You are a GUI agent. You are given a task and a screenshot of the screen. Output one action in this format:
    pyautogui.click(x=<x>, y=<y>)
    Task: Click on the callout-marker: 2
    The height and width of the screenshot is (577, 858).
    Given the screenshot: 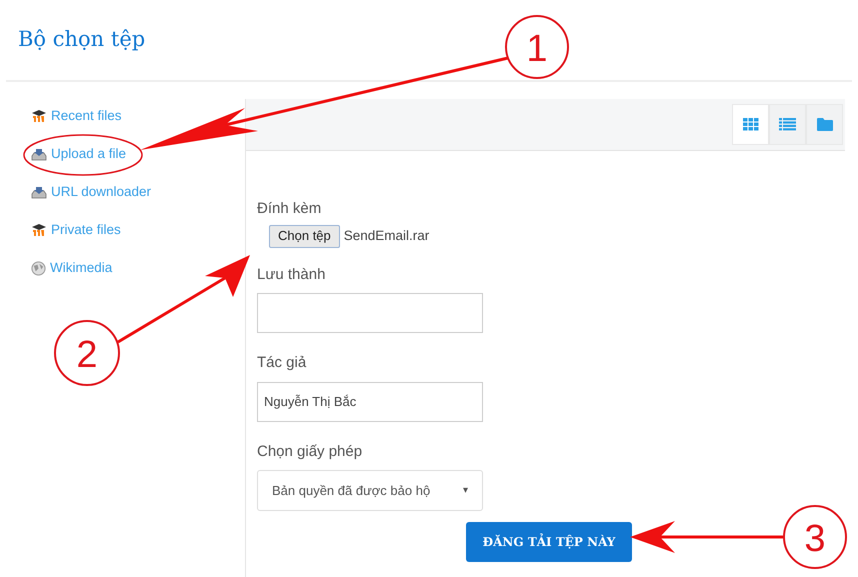 What is the action you would take?
    pyautogui.click(x=87, y=353)
    